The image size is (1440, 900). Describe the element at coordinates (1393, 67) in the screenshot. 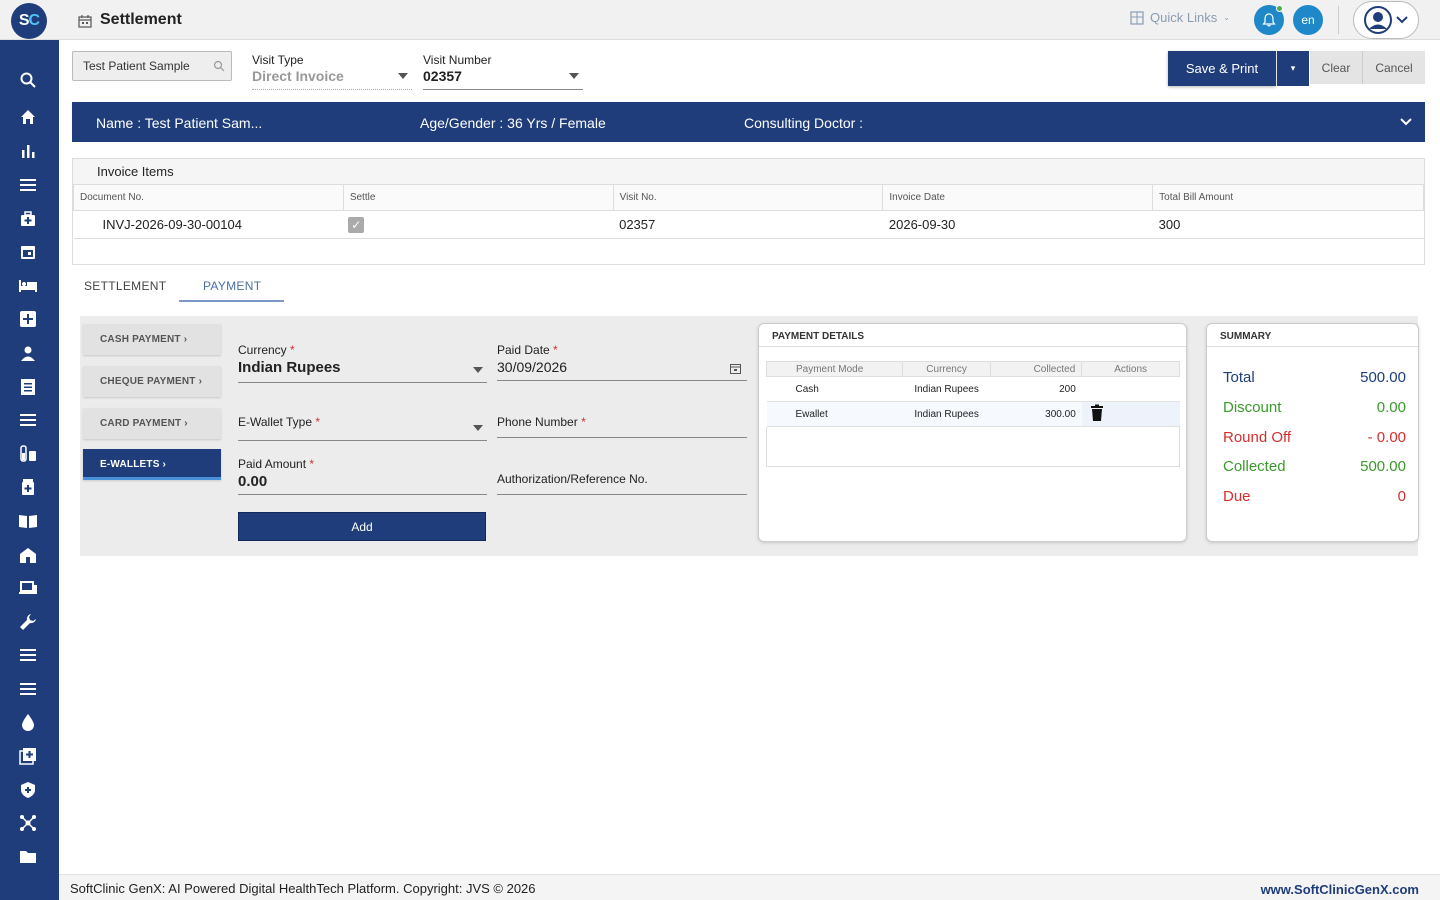

I see `cancel-button: Cancel` at that location.